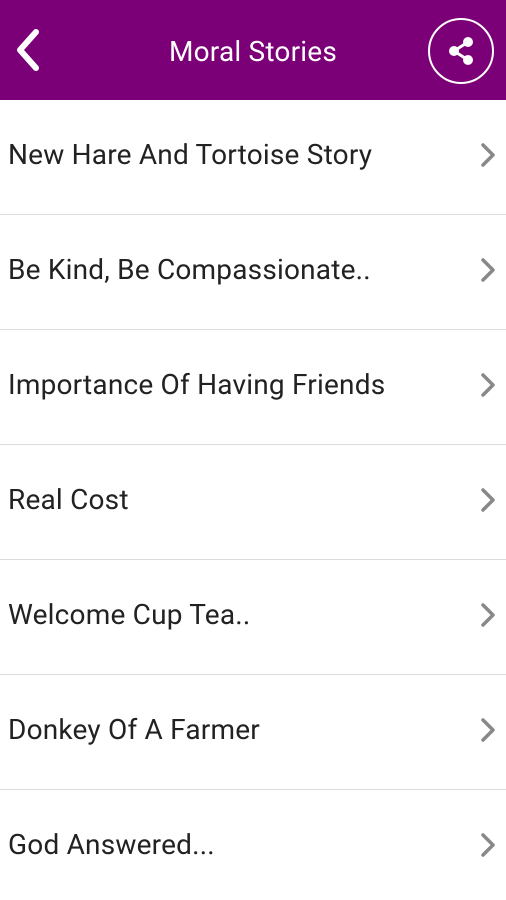 The height and width of the screenshot is (900, 506). I want to click on share-button, so click(461, 51).